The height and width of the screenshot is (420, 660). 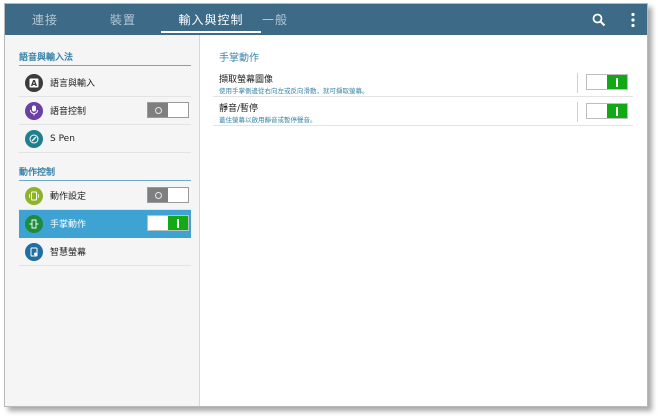 I want to click on voice-control-toggle, so click(x=168, y=110).